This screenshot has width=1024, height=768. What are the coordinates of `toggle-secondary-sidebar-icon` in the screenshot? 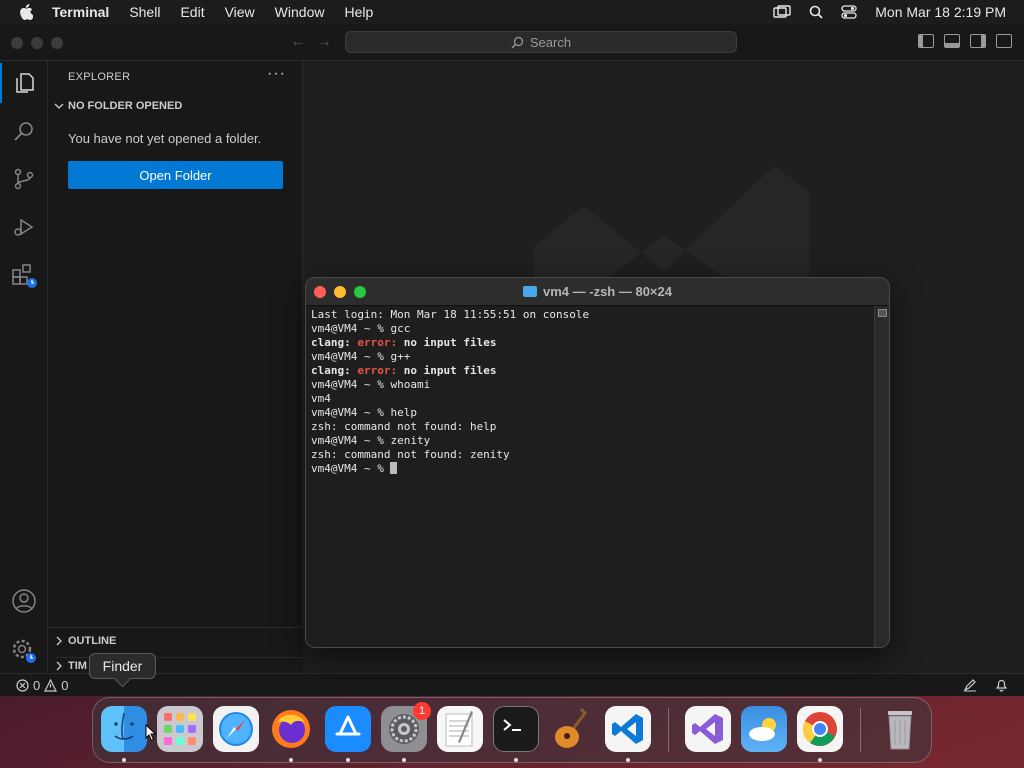 It's located at (978, 41).